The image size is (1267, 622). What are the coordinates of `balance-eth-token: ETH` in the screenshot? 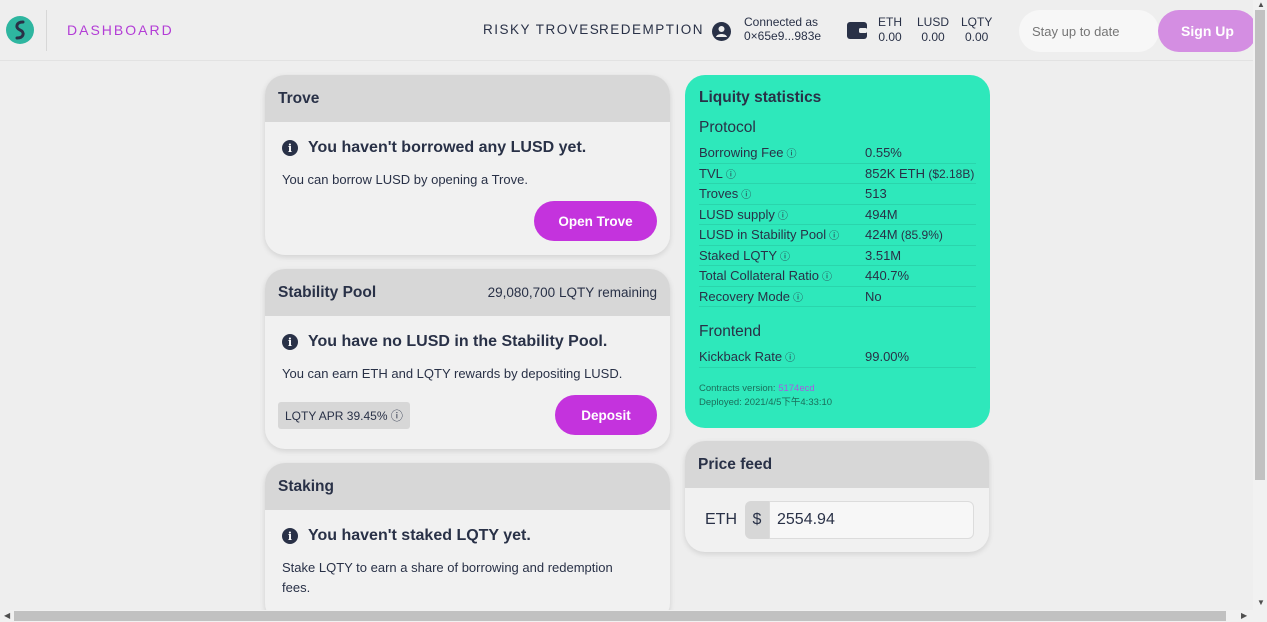 It's located at (890, 22).